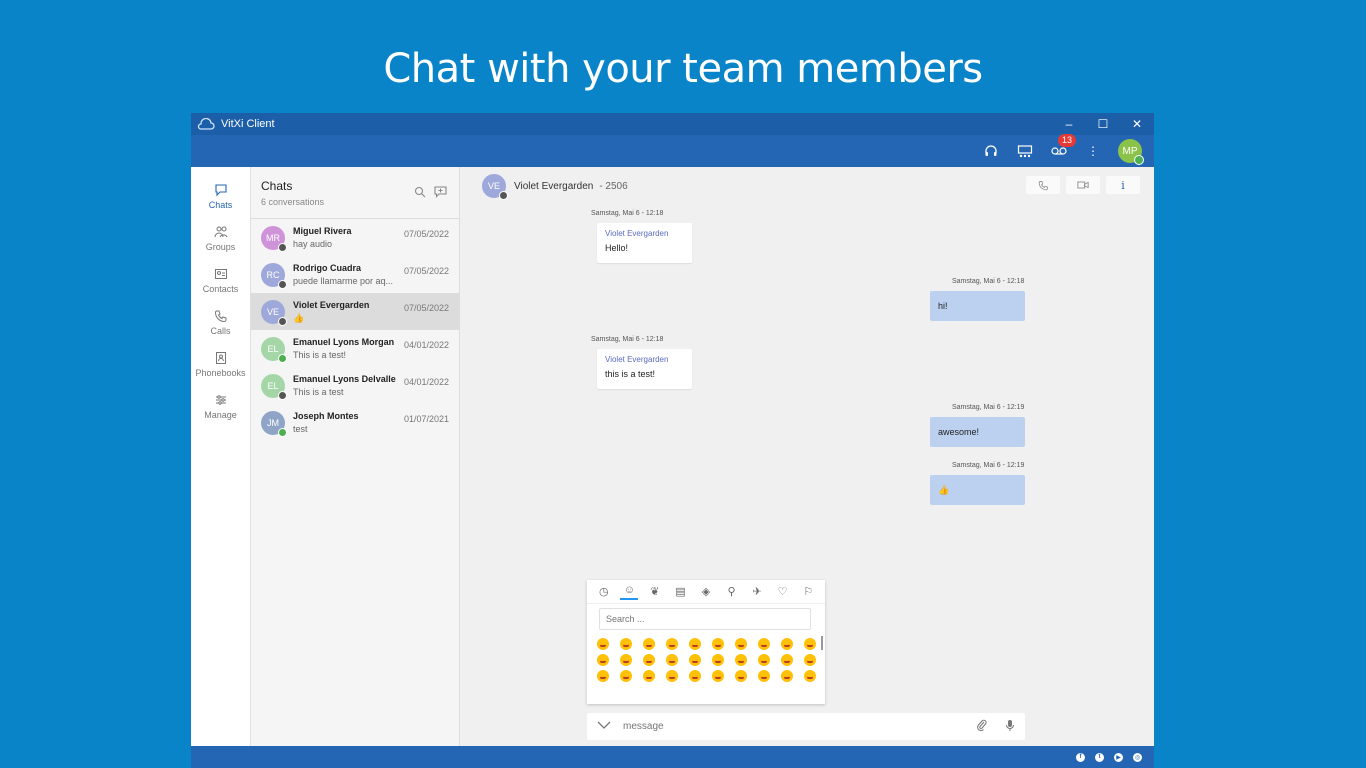 This screenshot has width=1366, height=768. I want to click on conversation-name: Emanuel Lyons Morgan, so click(344, 342).